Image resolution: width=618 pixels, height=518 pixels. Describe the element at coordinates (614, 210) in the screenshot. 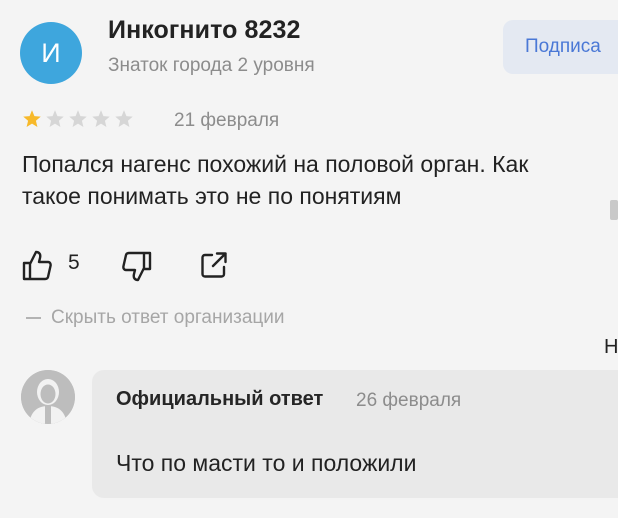

I see `right-edge-marker` at that location.